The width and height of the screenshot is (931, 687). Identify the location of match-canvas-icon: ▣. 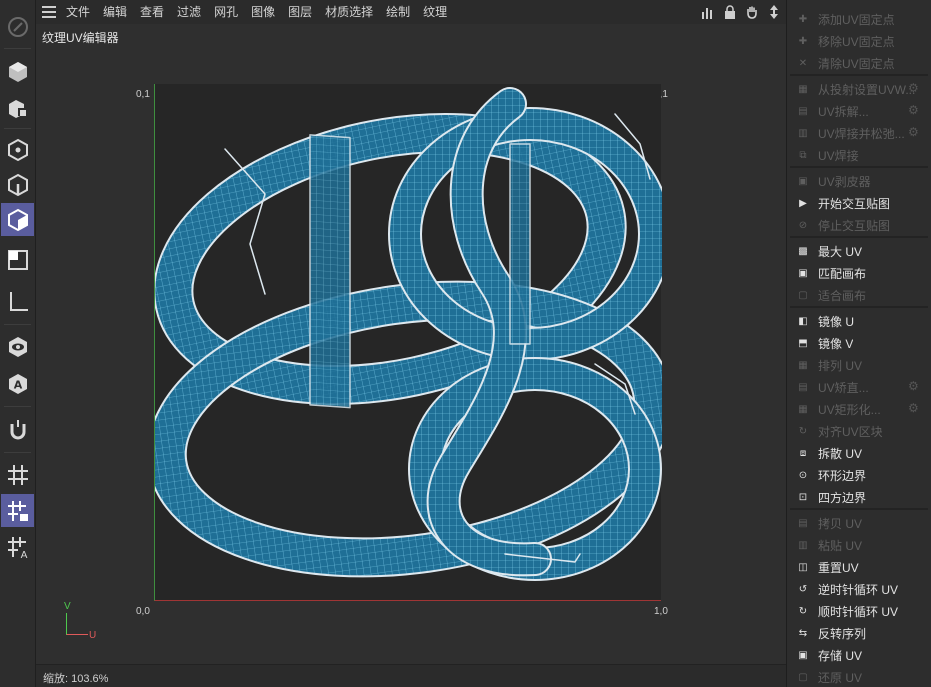
(803, 273).